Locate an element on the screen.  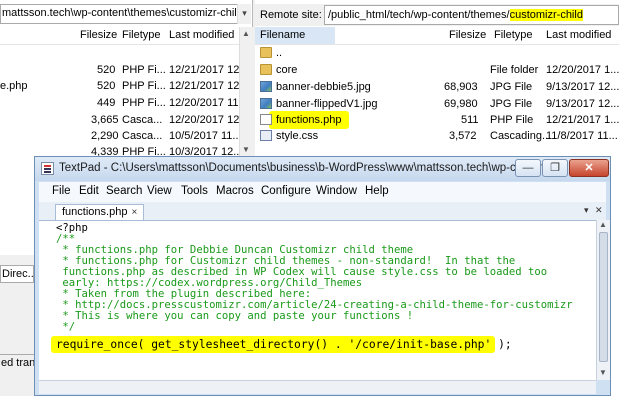
remote-file-size: 69,980 is located at coordinates (461, 104).